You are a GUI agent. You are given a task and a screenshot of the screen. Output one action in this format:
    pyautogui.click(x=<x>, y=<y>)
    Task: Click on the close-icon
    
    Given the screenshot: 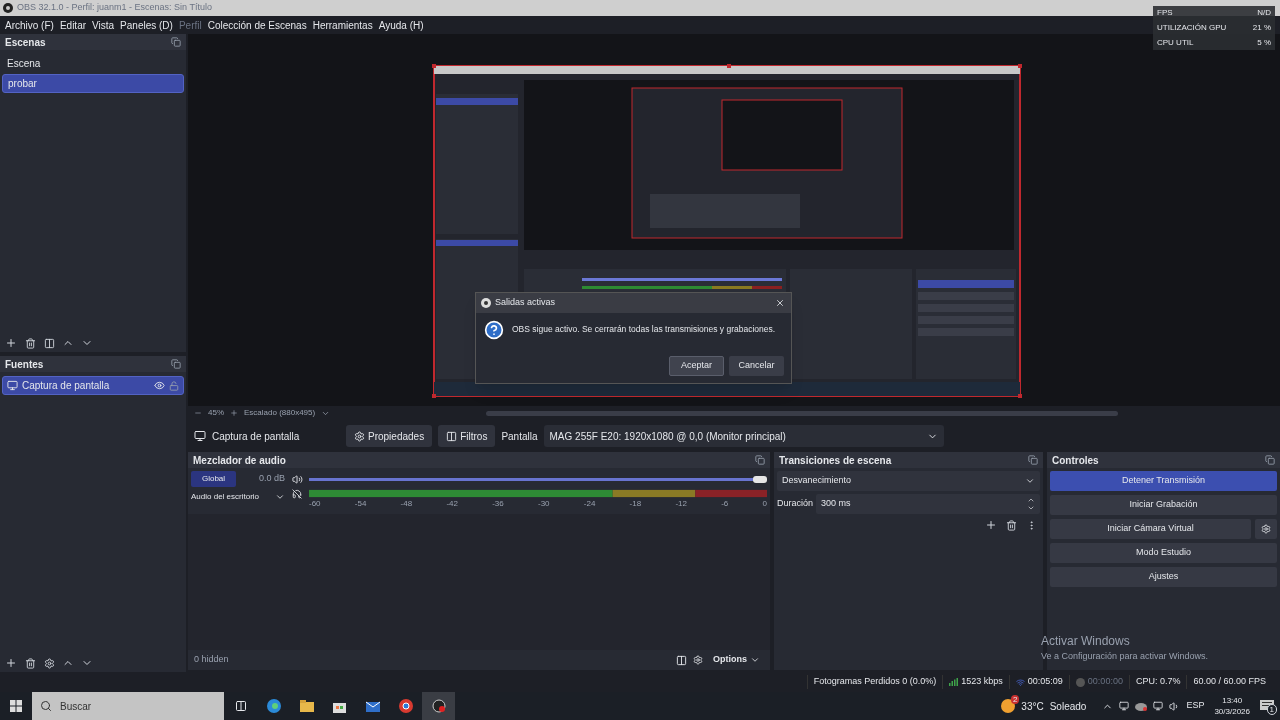 What is the action you would take?
    pyautogui.click(x=780, y=303)
    